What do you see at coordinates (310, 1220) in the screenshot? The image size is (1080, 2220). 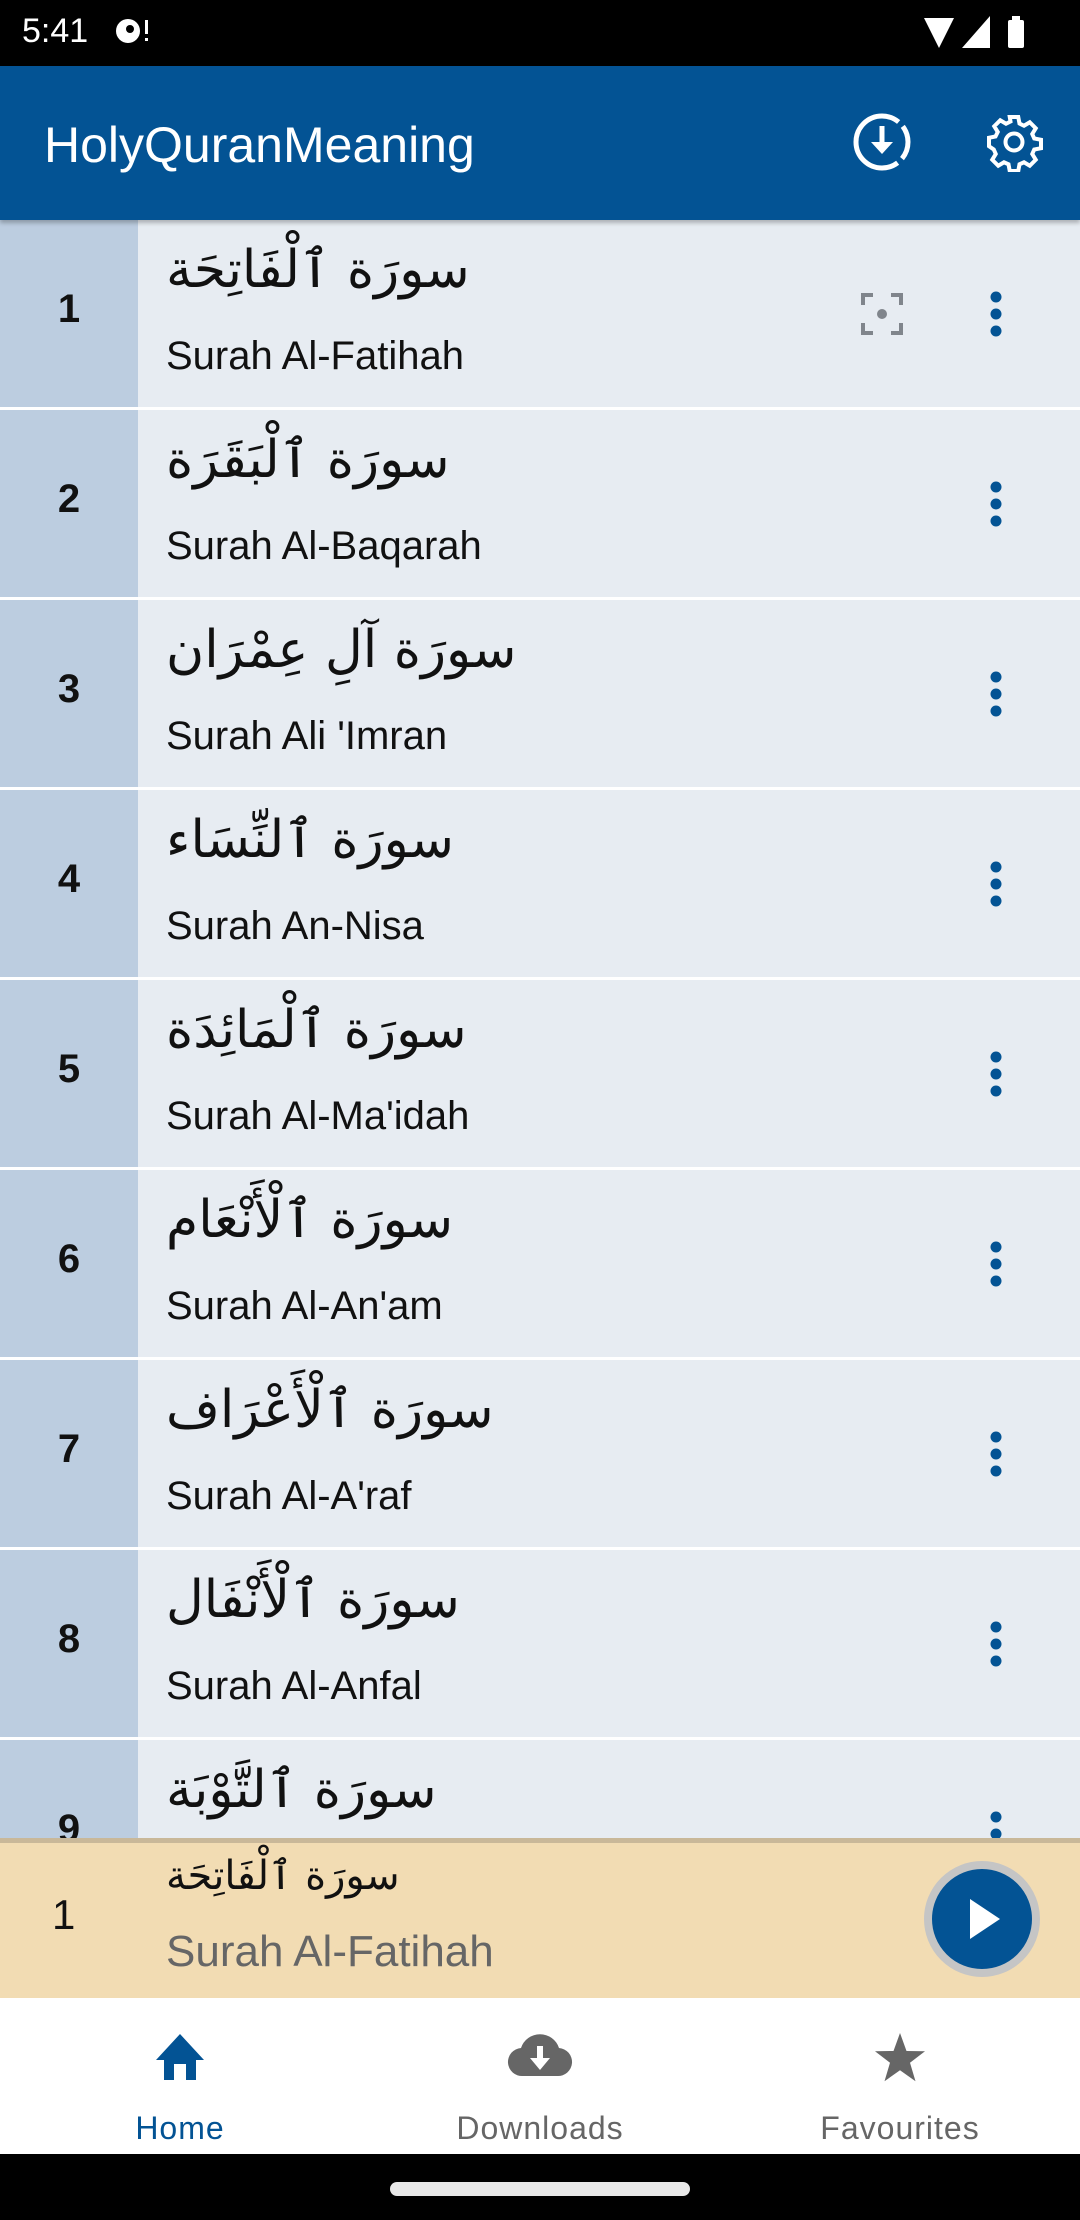 I see `surah-arabic-name: سورَة ٱلْأَنْعَام` at bounding box center [310, 1220].